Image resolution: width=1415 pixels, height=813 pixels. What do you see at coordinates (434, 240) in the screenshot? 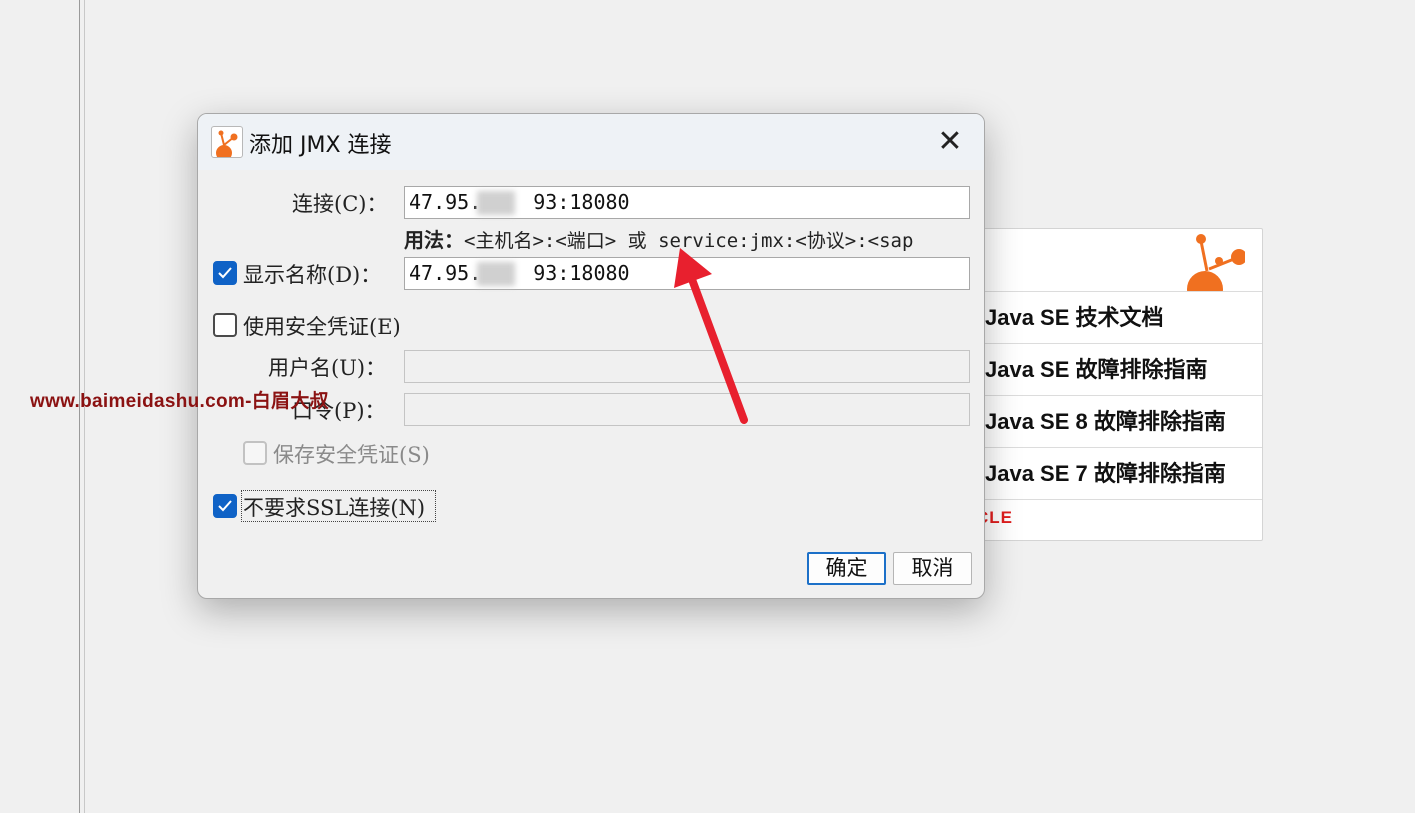
I see `usage-hint-label: 用法：` at bounding box center [434, 240].